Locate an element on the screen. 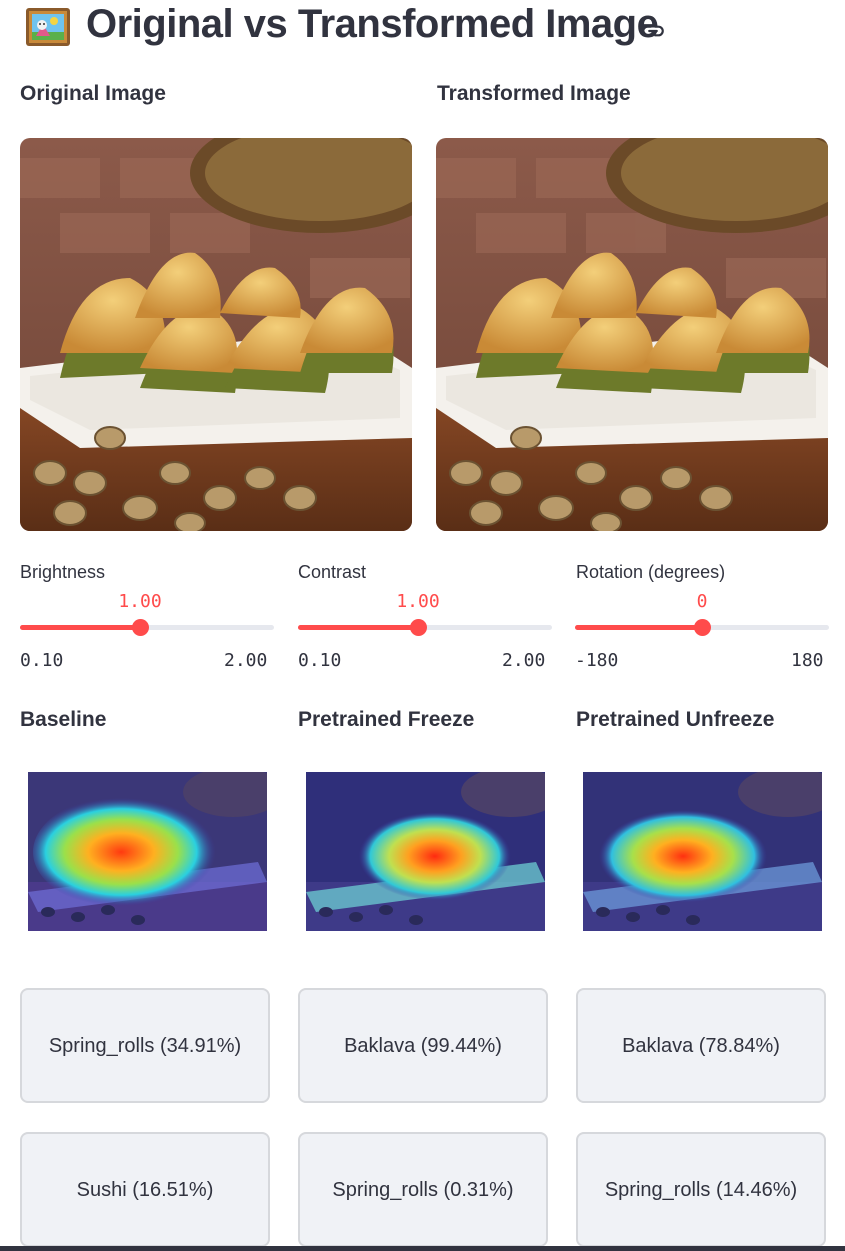 This screenshot has height=1251, width=845. rotation-slider-thumb is located at coordinates (702, 627).